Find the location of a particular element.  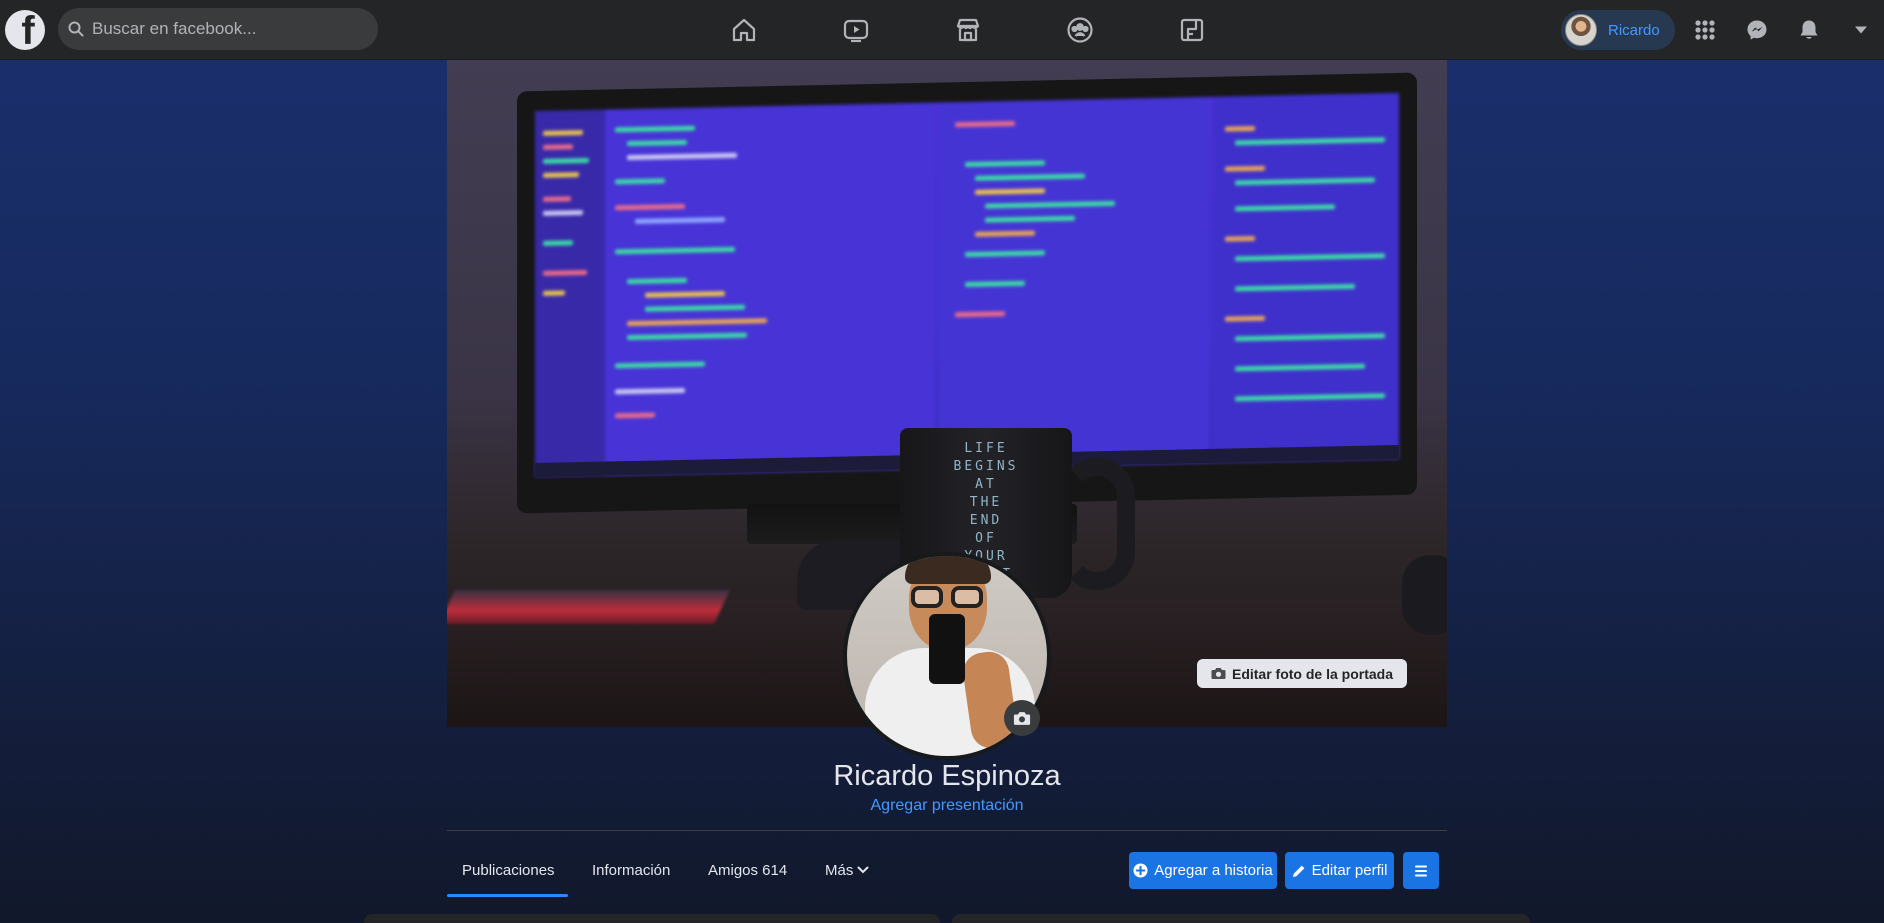

nav-watch is located at coordinates (856, 30).